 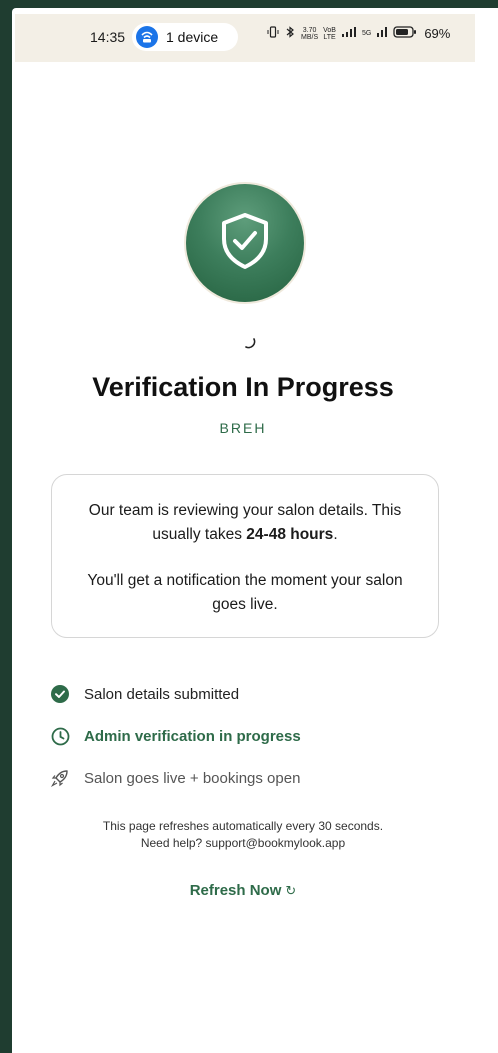 I want to click on step-label: Admin verification in progress, so click(x=192, y=736).